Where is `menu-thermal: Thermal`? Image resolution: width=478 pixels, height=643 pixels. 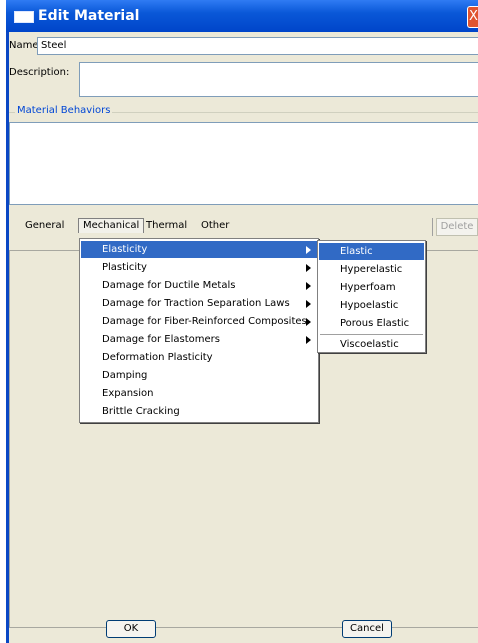 menu-thermal: Thermal is located at coordinates (166, 225).